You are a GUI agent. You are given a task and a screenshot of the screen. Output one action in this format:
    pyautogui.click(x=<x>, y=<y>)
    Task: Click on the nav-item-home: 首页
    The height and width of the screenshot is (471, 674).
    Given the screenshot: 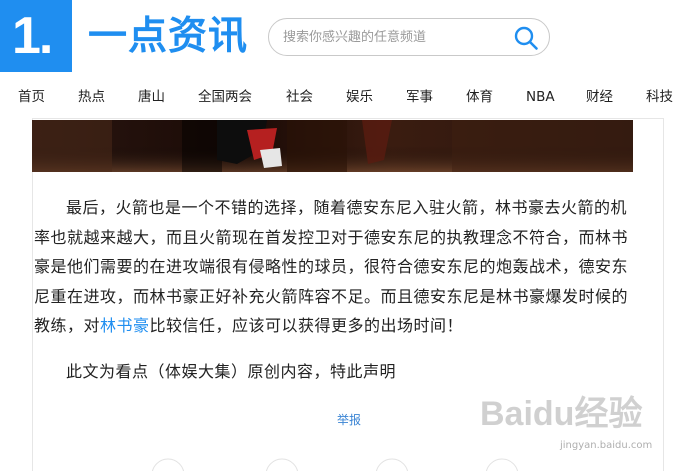 What is the action you would take?
    pyautogui.click(x=31, y=97)
    